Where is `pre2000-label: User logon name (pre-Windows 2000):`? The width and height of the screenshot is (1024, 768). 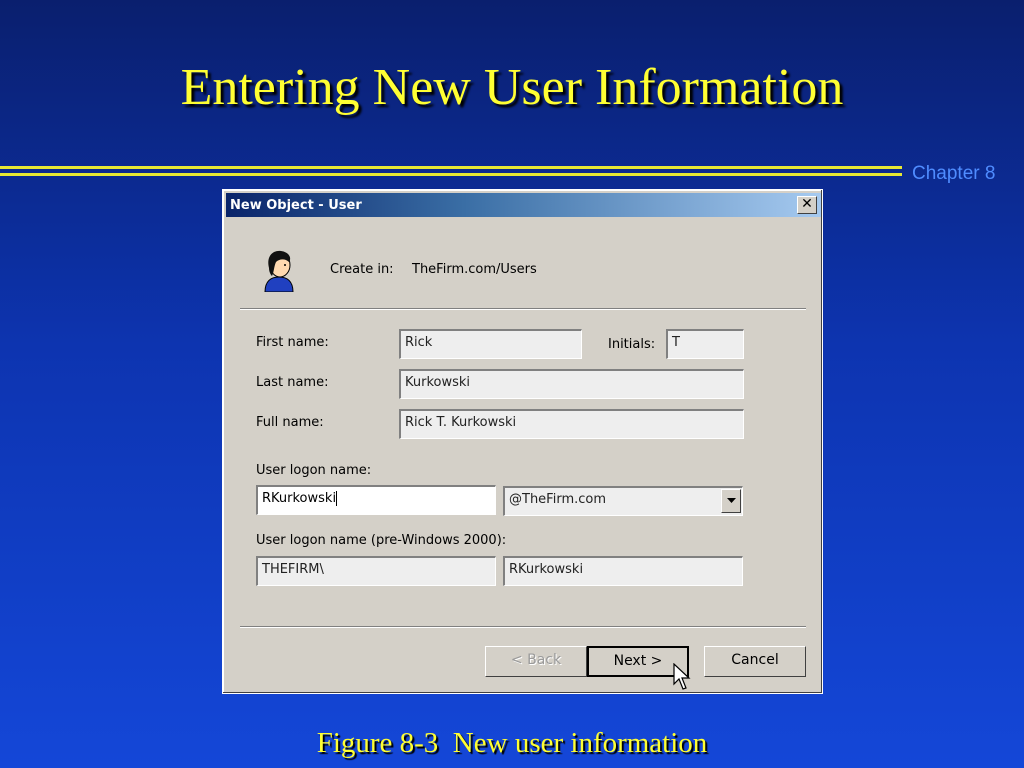
pre2000-label: User logon name (pre-Windows 2000): is located at coordinates (381, 540).